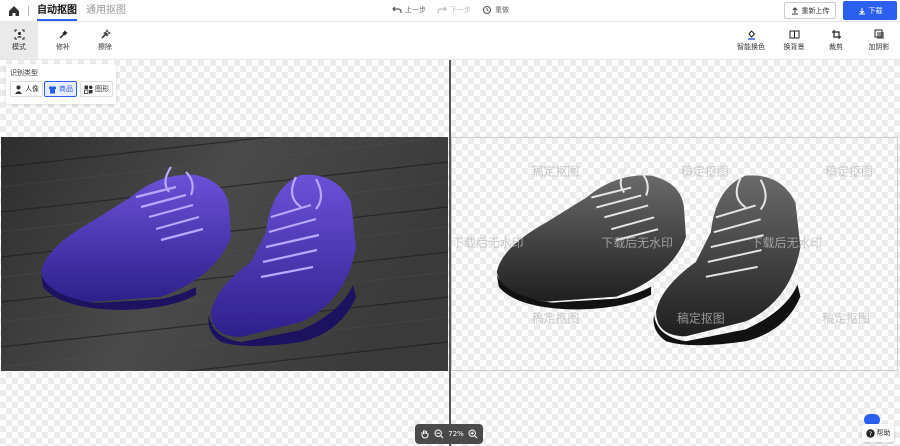 The height and width of the screenshot is (446, 900). Describe the element at coordinates (425, 434) in the screenshot. I see `hand-icon` at that location.